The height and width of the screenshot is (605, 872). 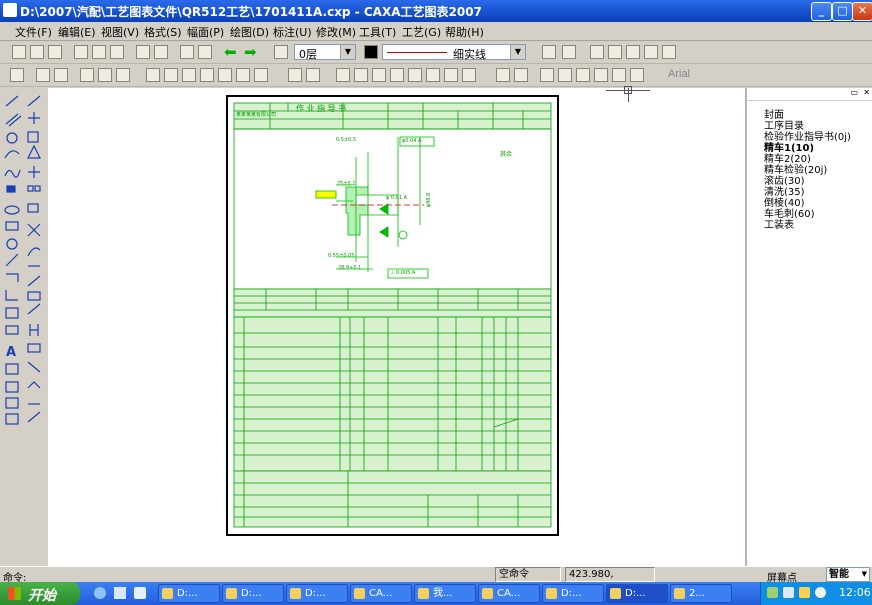 What do you see at coordinates (33, 32) in the screenshot?
I see `menu-file: 文件(F)` at bounding box center [33, 32].